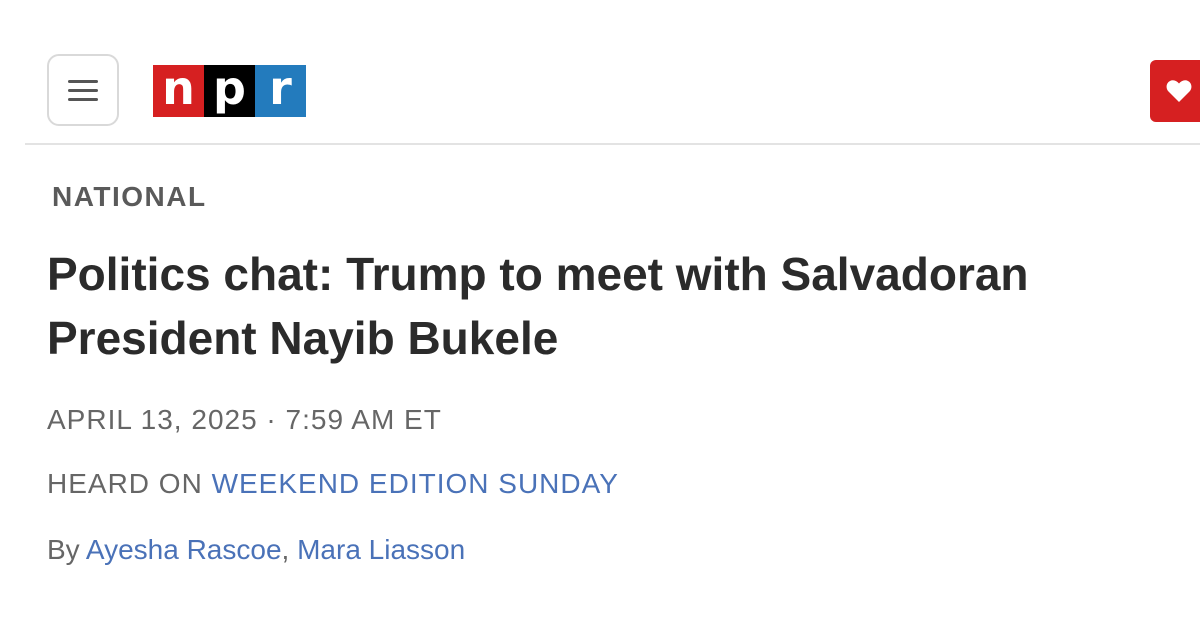 The width and height of the screenshot is (1200, 630). I want to click on heart-icon, so click(1179, 91).